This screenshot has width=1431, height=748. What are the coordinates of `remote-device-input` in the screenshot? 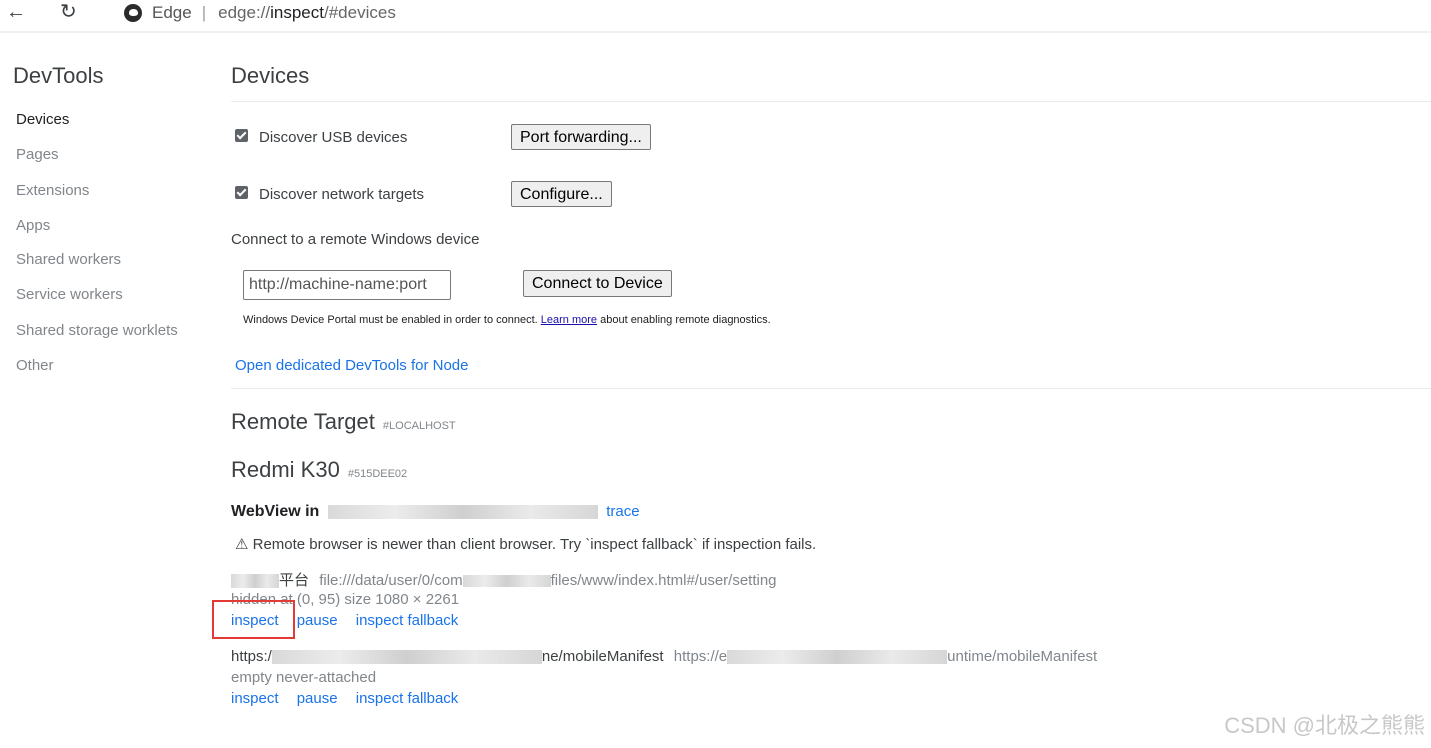 It's located at (347, 285).